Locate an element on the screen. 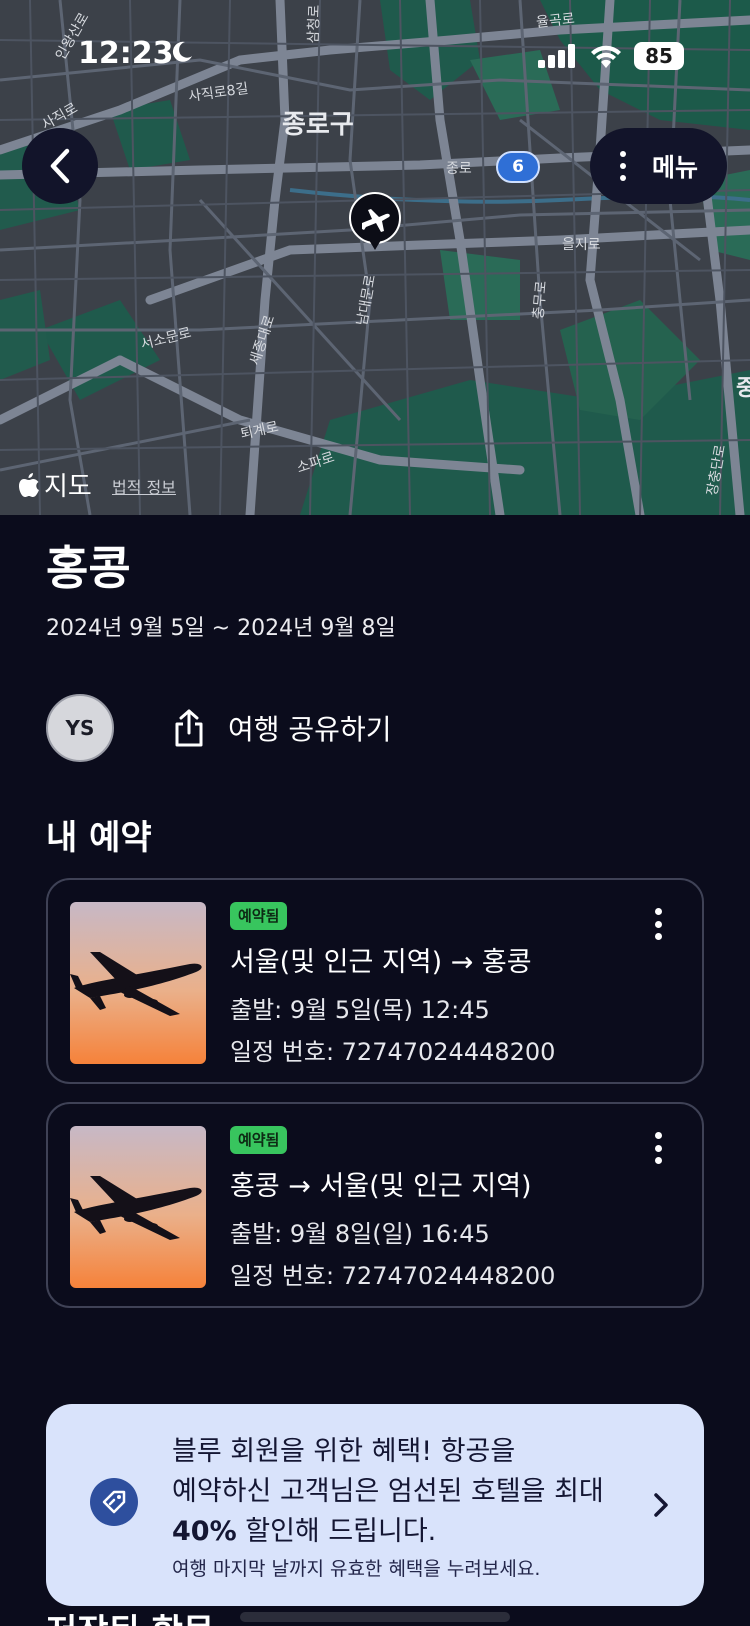 The height and width of the screenshot is (1626, 750). menu-button: 메뉴 is located at coordinates (658, 166).